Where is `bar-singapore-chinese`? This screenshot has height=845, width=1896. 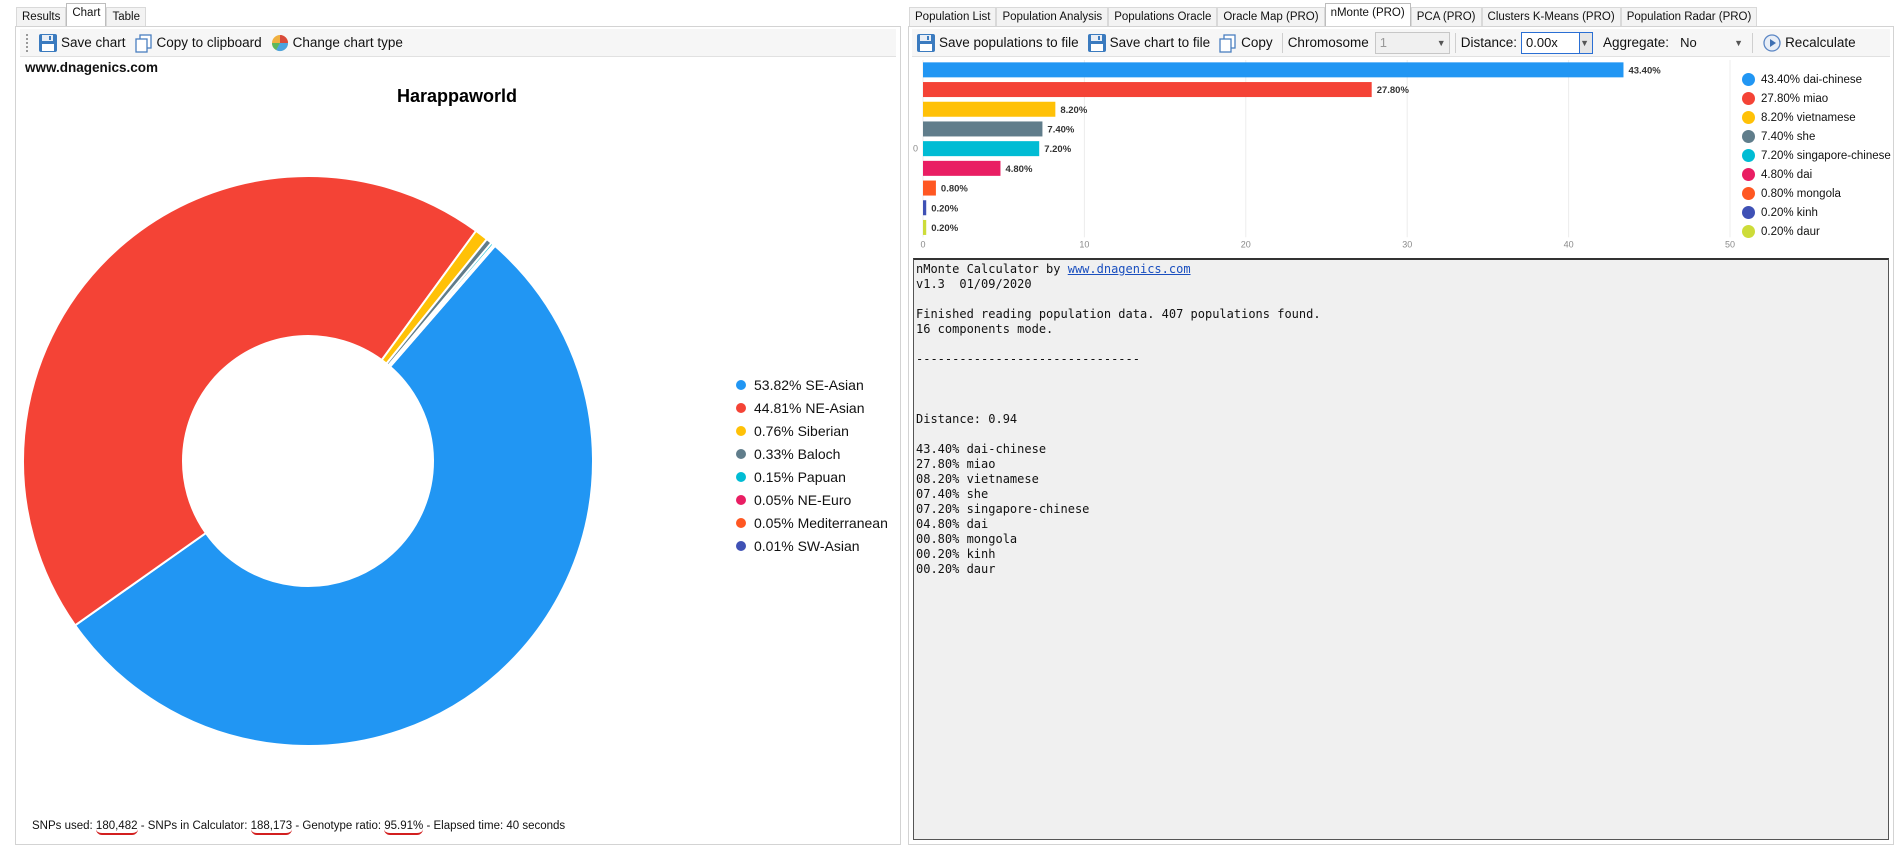 bar-singapore-chinese is located at coordinates (981, 149).